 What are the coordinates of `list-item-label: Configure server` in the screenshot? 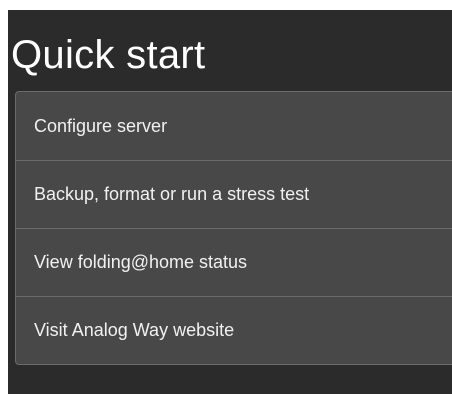 It's located at (101, 125).